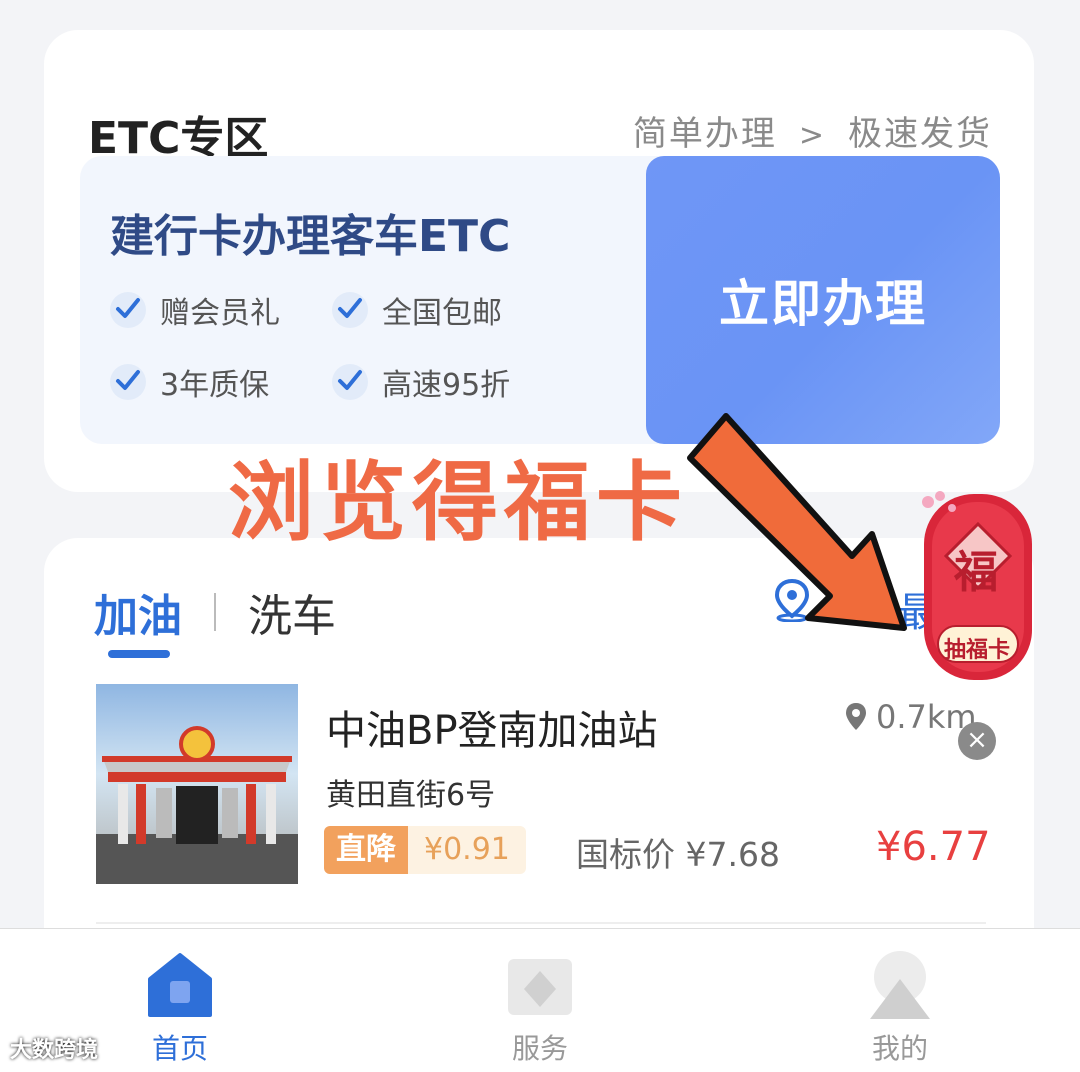 This screenshot has width=1080, height=1072. What do you see at coordinates (180, 985) in the screenshot?
I see `home-icon` at bounding box center [180, 985].